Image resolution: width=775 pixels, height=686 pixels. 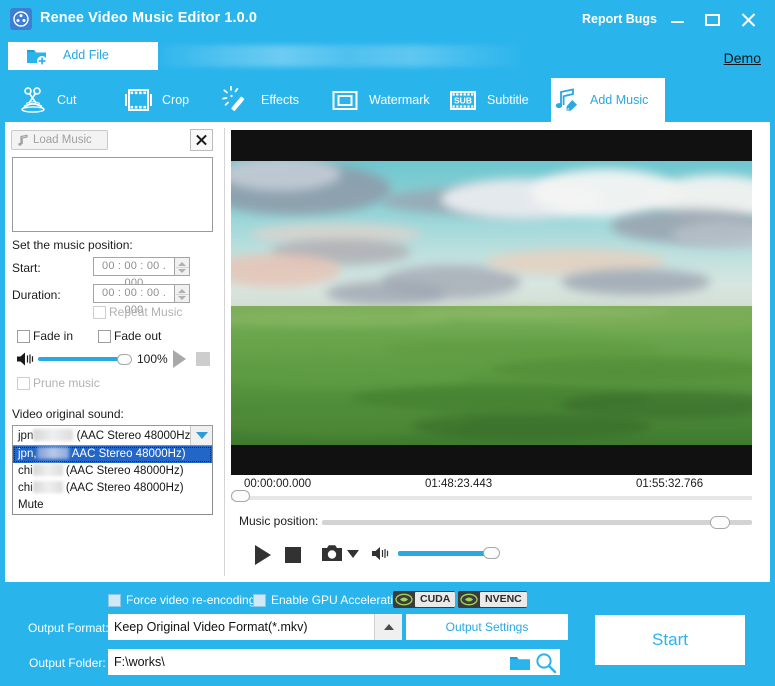 I want to click on music-volume-knob, so click(x=124, y=359).